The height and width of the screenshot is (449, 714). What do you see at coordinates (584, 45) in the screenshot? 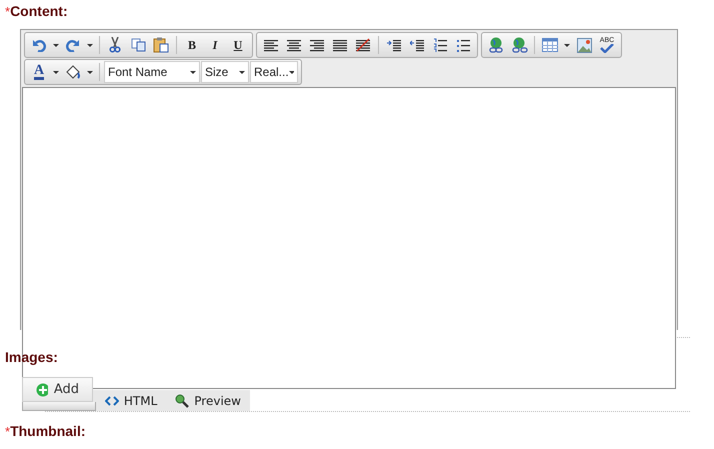
I see `image-icon` at bounding box center [584, 45].